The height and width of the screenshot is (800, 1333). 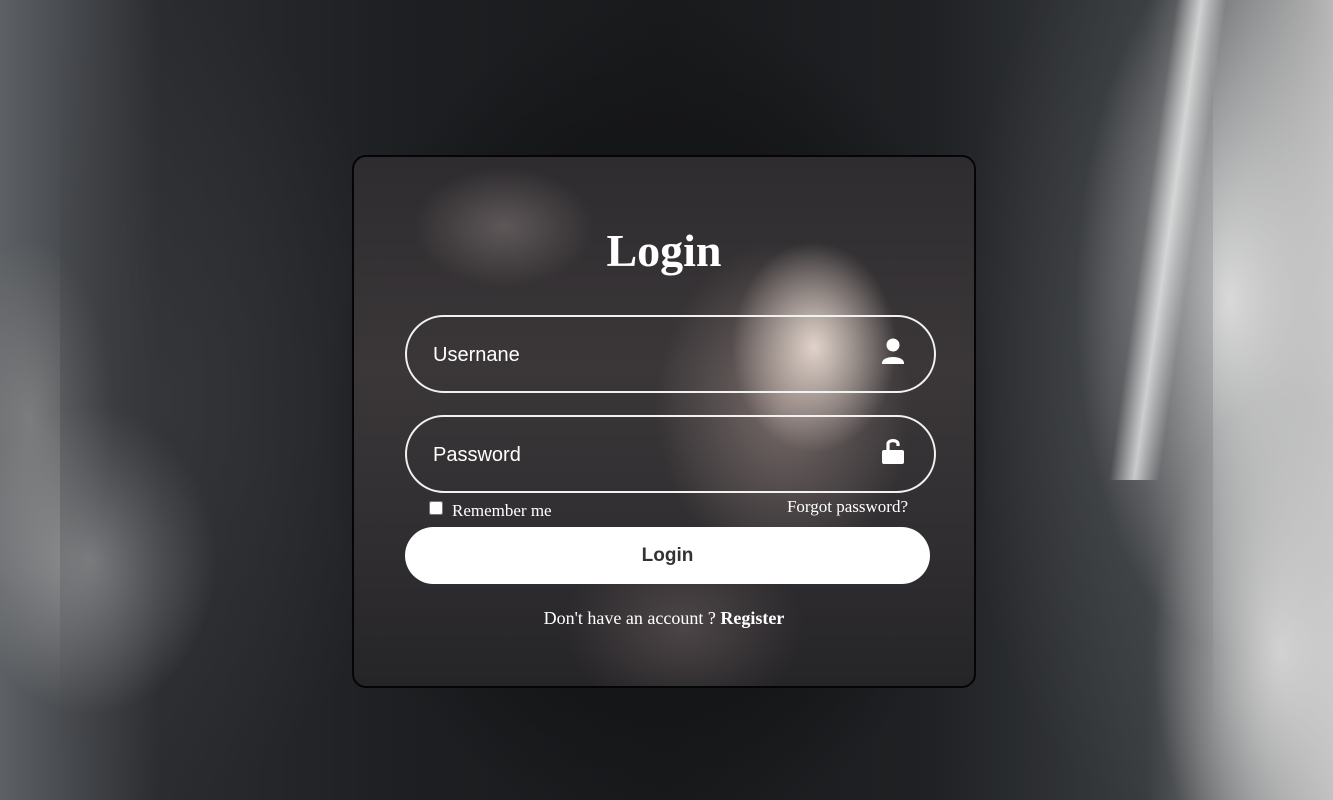 I want to click on remember-me: Remember me, so click(x=490, y=510).